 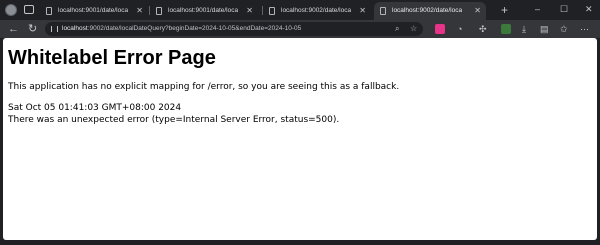 What do you see at coordinates (459, 29) in the screenshot?
I see `edge-browser-icon: ◔` at bounding box center [459, 29].